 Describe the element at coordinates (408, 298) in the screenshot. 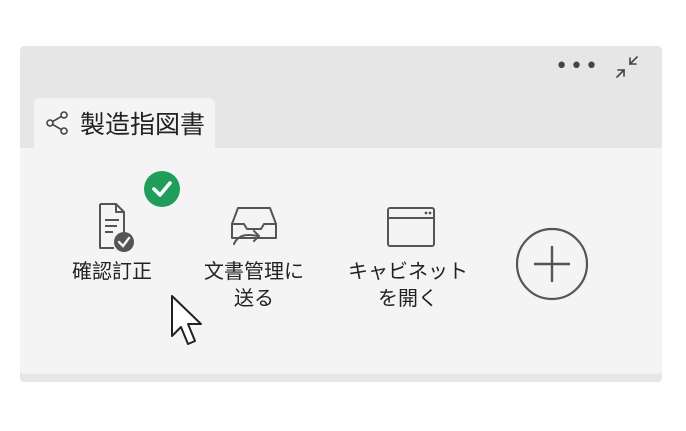

I see `action-label: を開く` at that location.